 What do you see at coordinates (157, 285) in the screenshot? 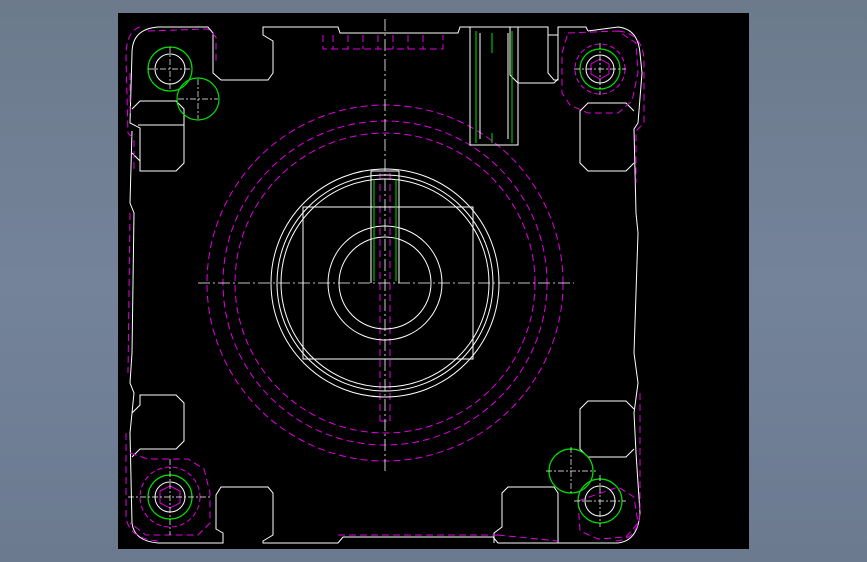
I see `body-outline-left` at bounding box center [157, 285].